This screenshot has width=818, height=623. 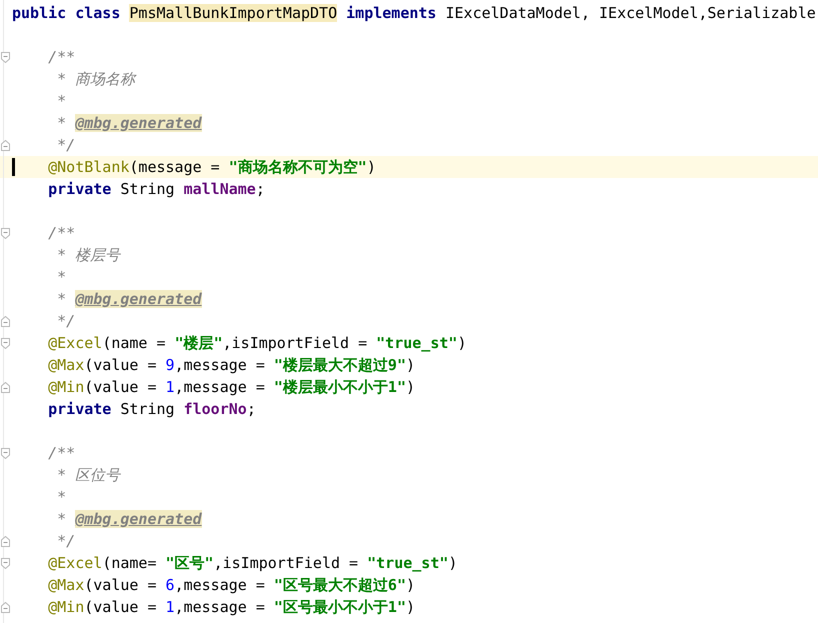 What do you see at coordinates (88, 475) in the screenshot?
I see `code-line: * 区位号` at bounding box center [88, 475].